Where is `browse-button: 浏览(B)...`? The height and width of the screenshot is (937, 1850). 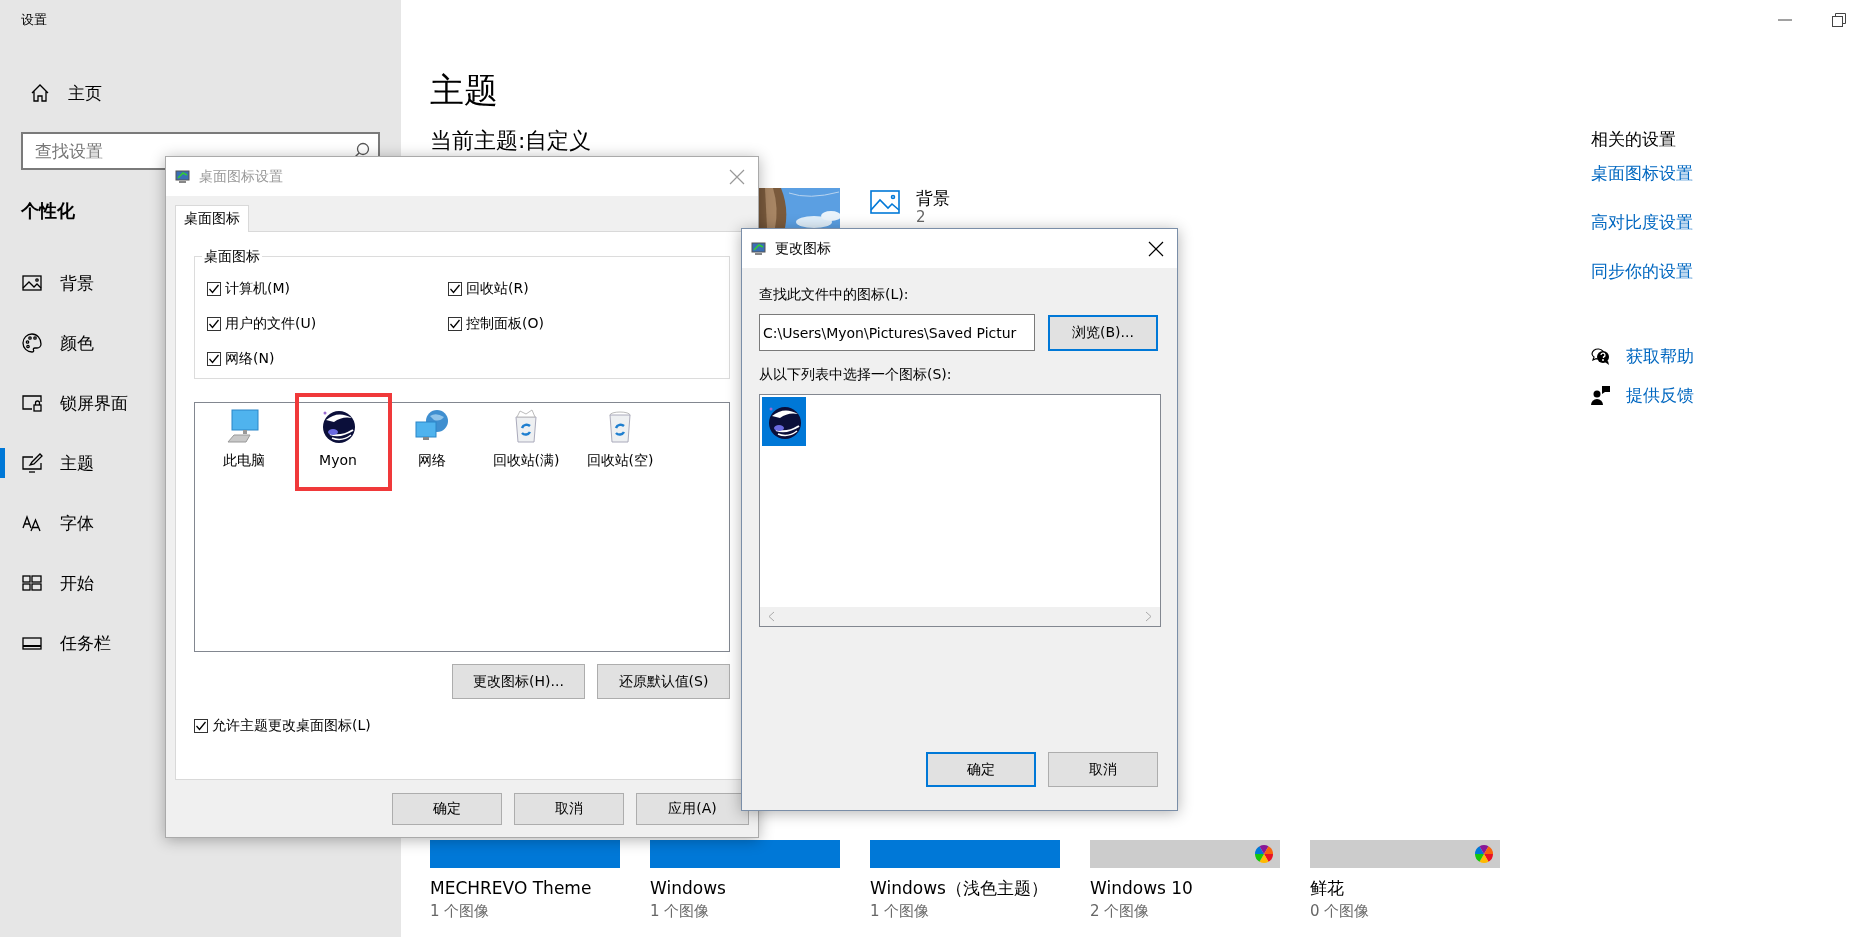 browse-button: 浏览(B)... is located at coordinates (1103, 332).